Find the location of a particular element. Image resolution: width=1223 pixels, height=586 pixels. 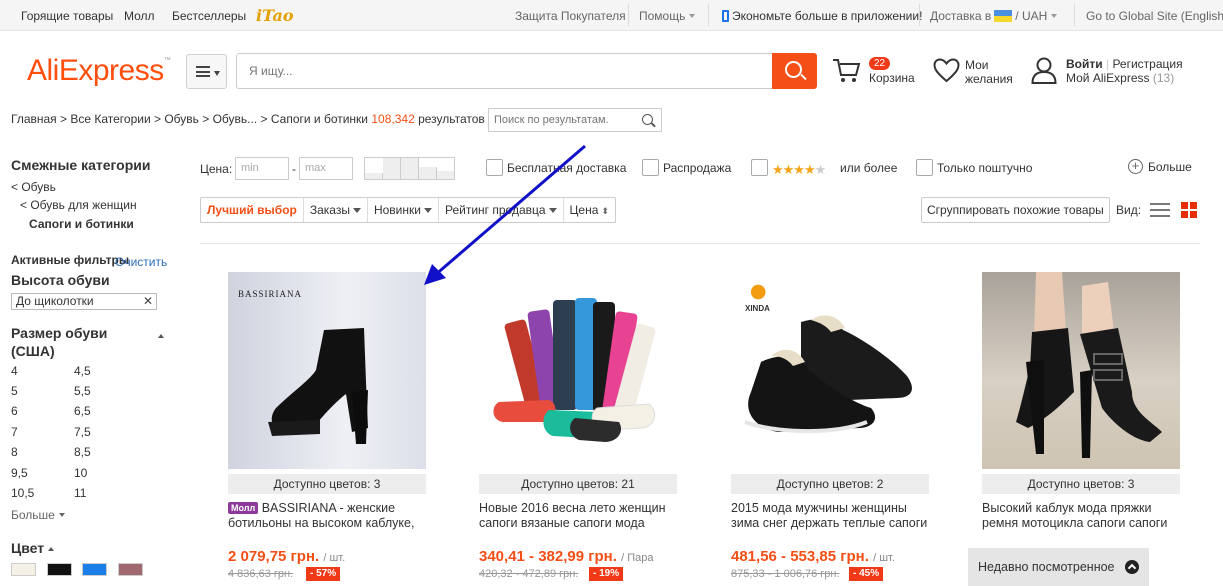

heeled-boots-image is located at coordinates (1089, 365).